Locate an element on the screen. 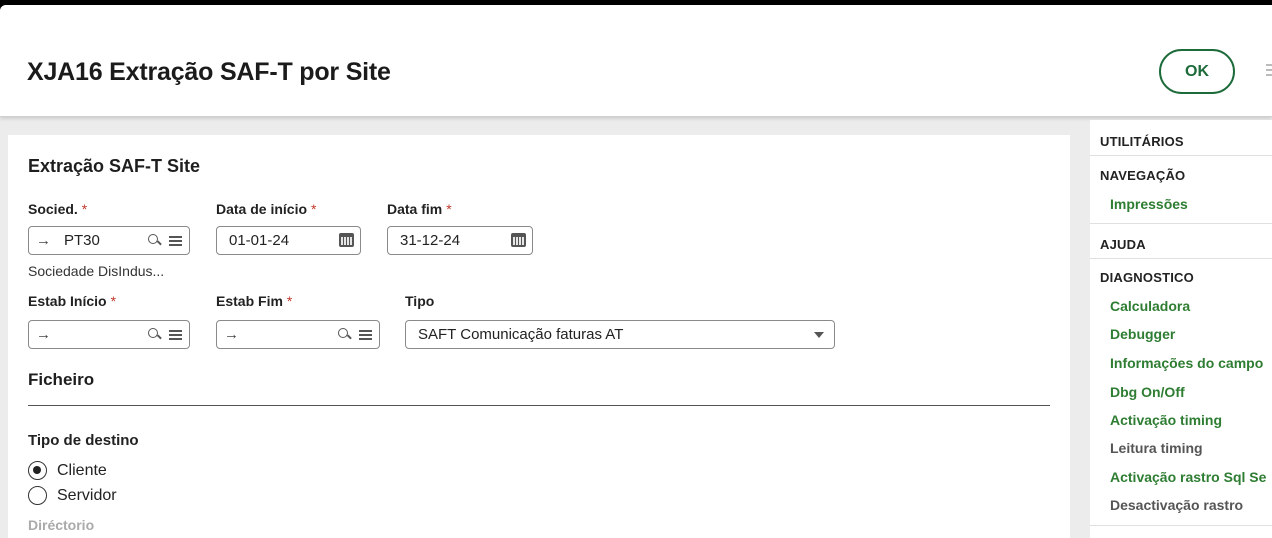  link-informacoes-campo: Informações do campo is located at coordinates (1186, 363).